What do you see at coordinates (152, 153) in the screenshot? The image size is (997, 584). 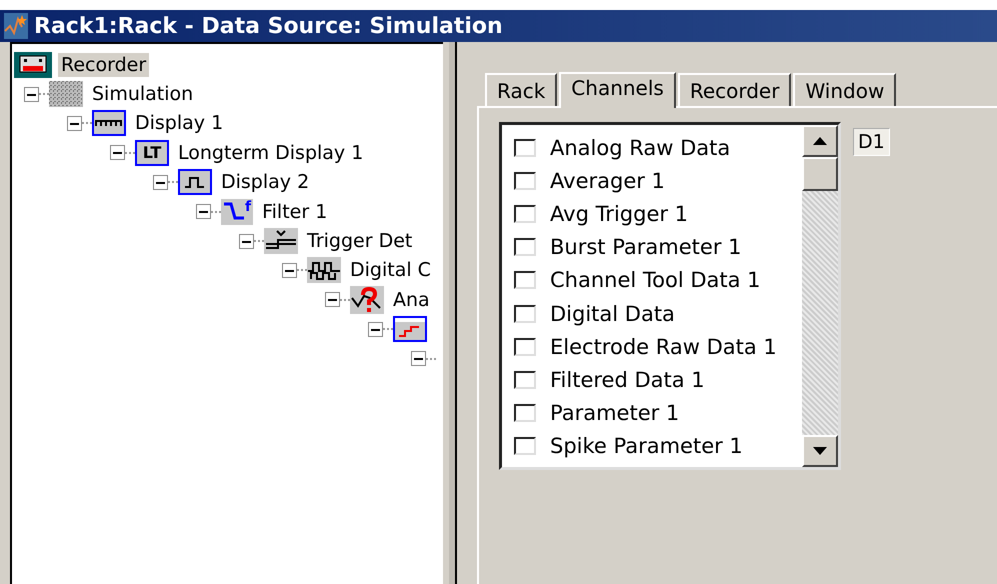 I see `lt-icon: LT` at bounding box center [152, 153].